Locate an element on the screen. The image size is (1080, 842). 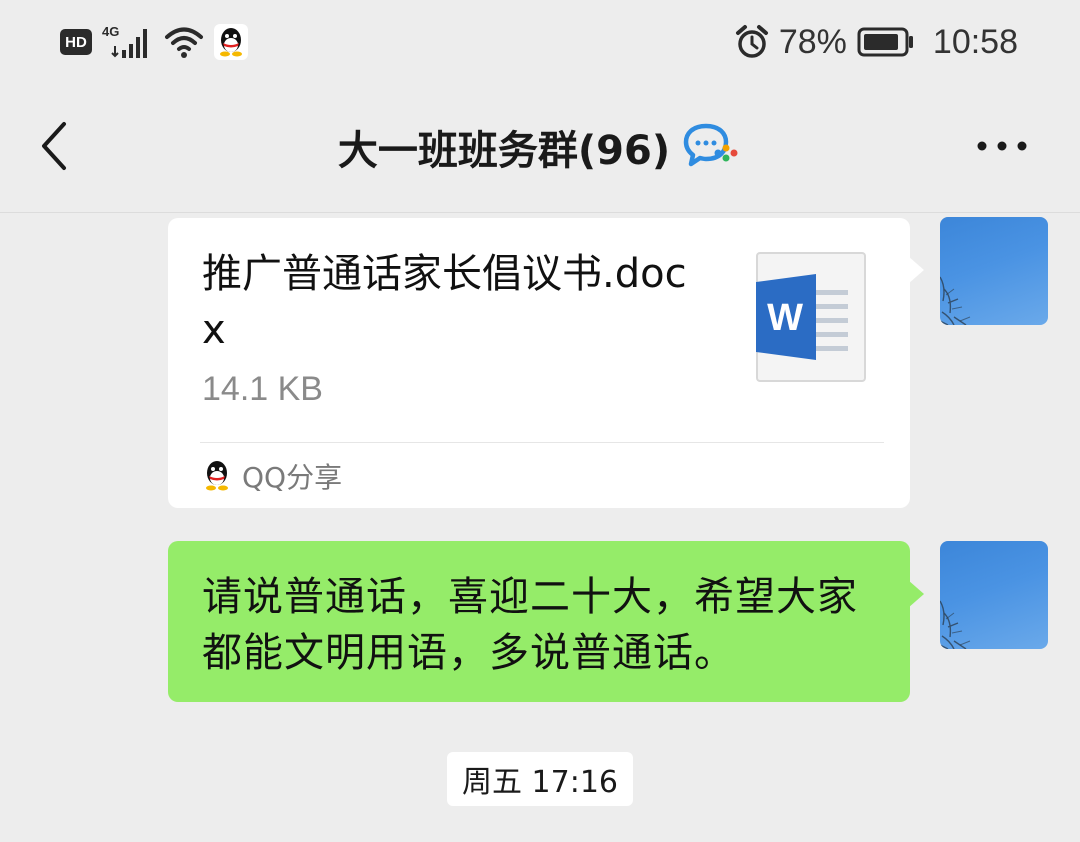
svg-text: W is located at coordinates (785, 318).